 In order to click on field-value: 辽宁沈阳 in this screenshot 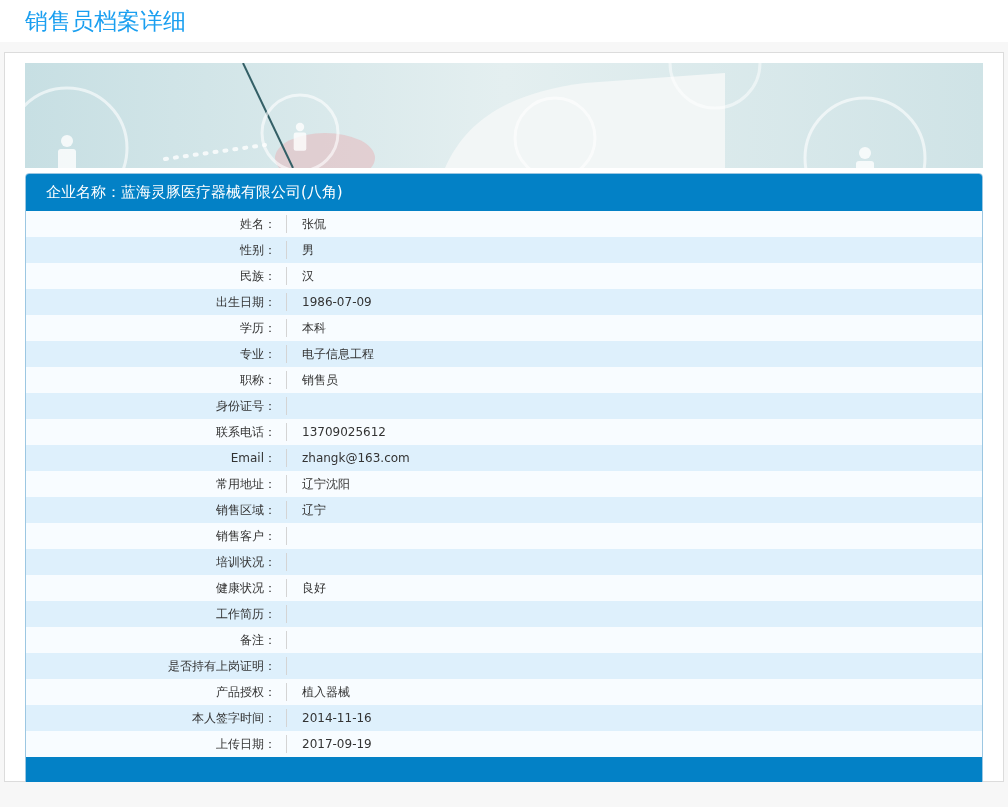, I will do `click(326, 484)`.